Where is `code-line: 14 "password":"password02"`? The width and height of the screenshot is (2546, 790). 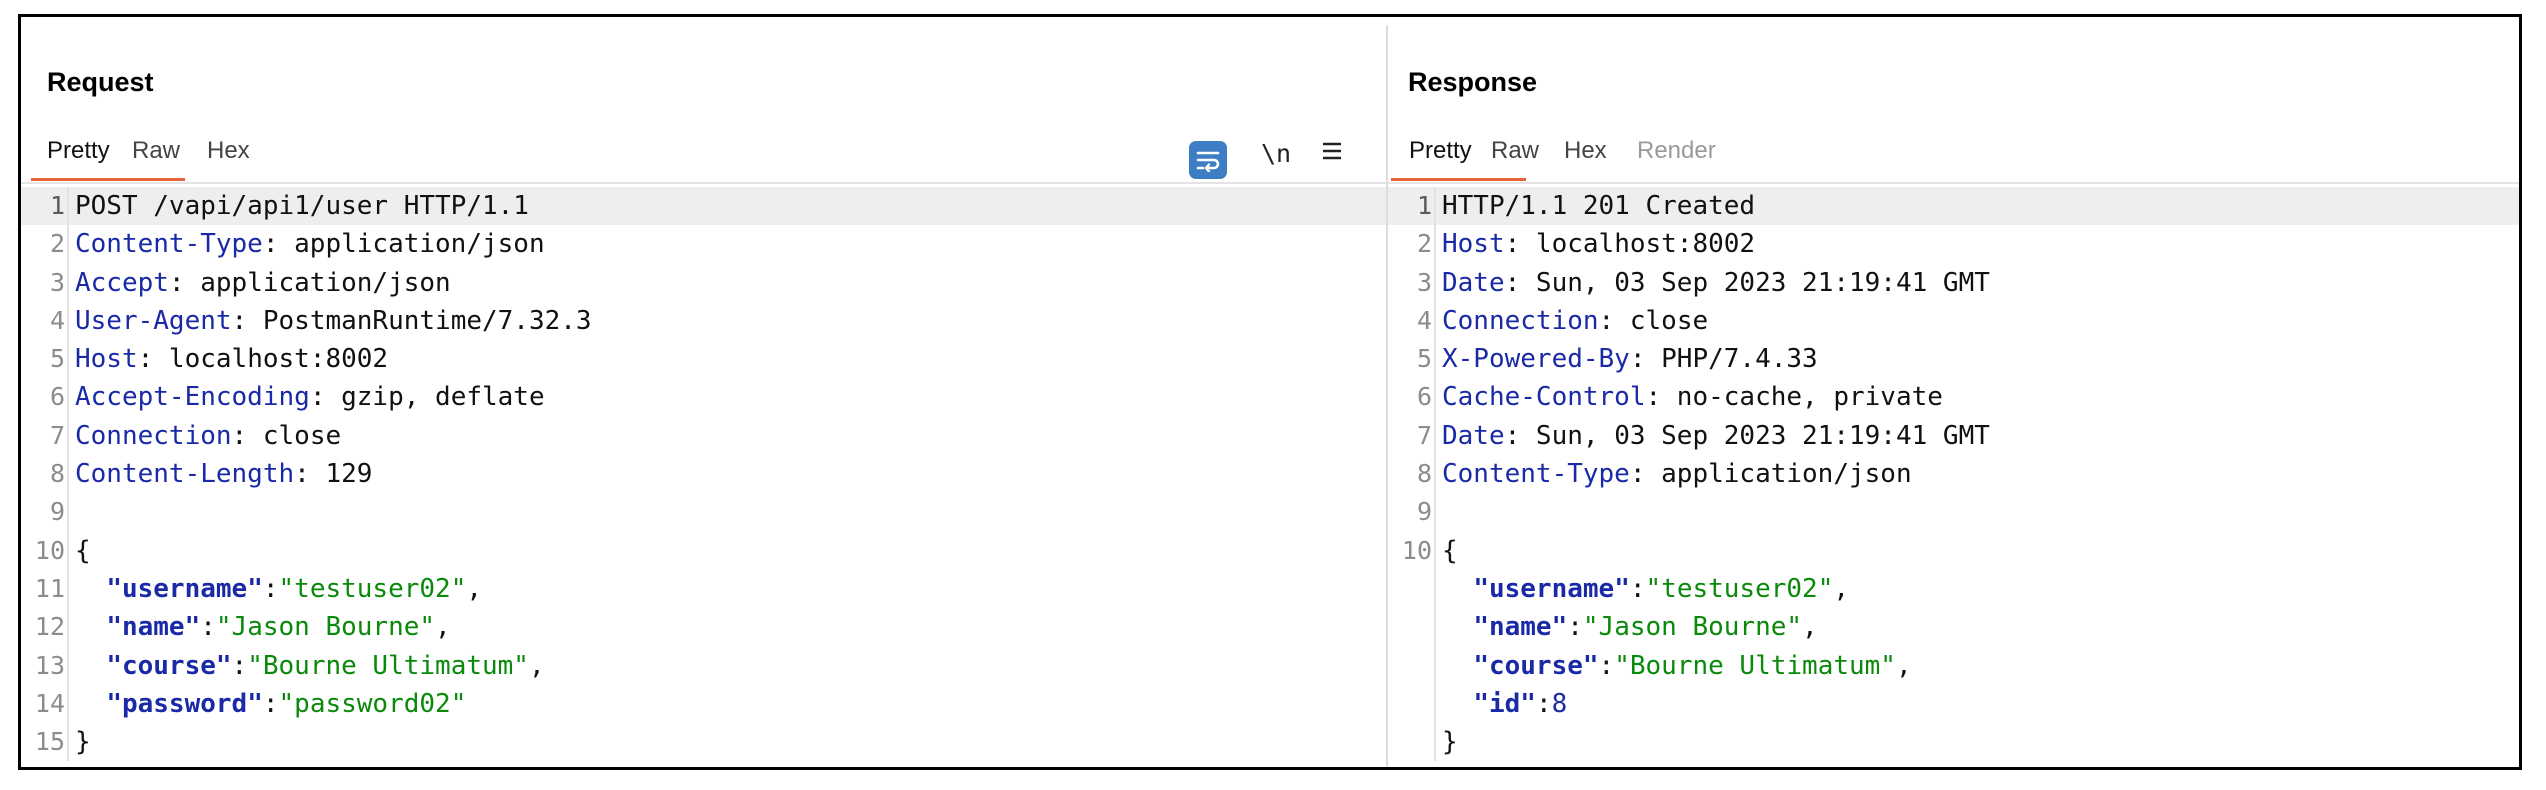 code-line: 14 "password":"password02" is located at coordinates (703, 704).